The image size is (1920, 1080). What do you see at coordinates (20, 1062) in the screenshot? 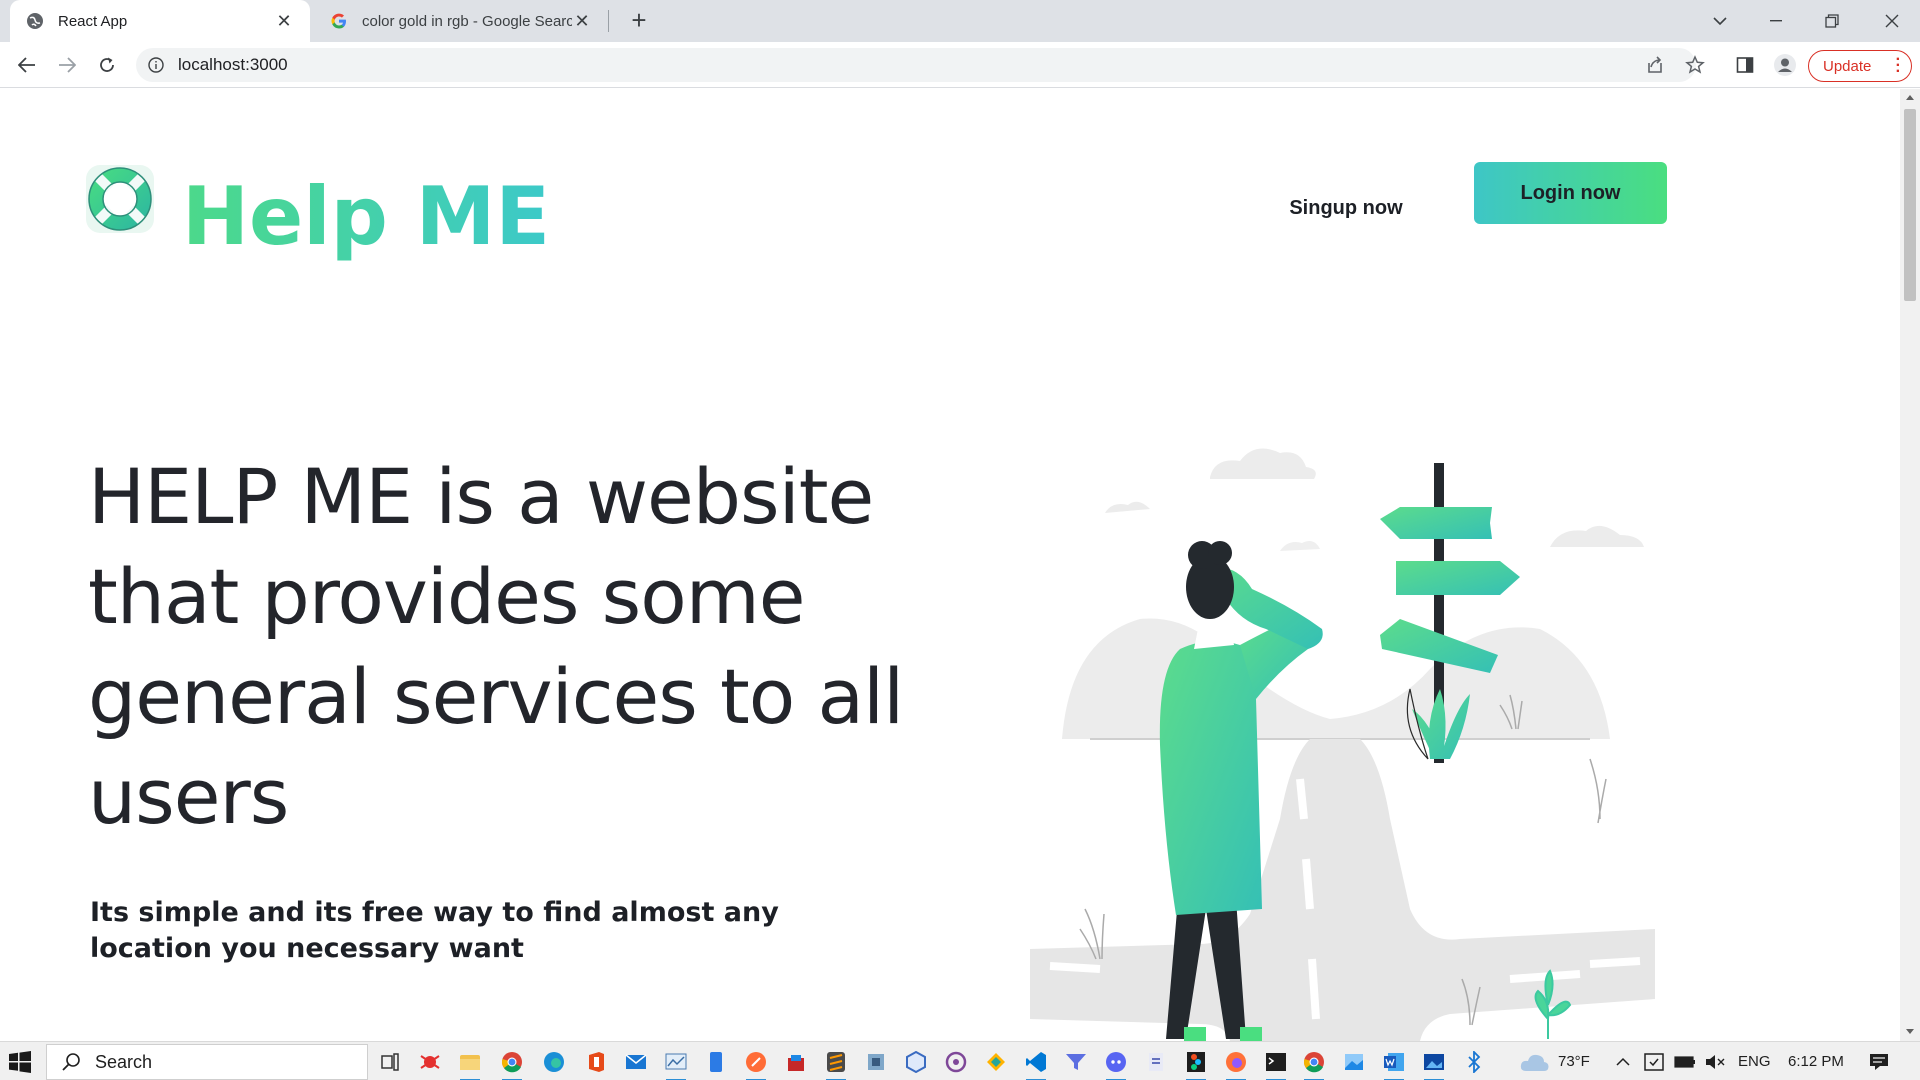
I see `windows-start-icon` at bounding box center [20, 1062].